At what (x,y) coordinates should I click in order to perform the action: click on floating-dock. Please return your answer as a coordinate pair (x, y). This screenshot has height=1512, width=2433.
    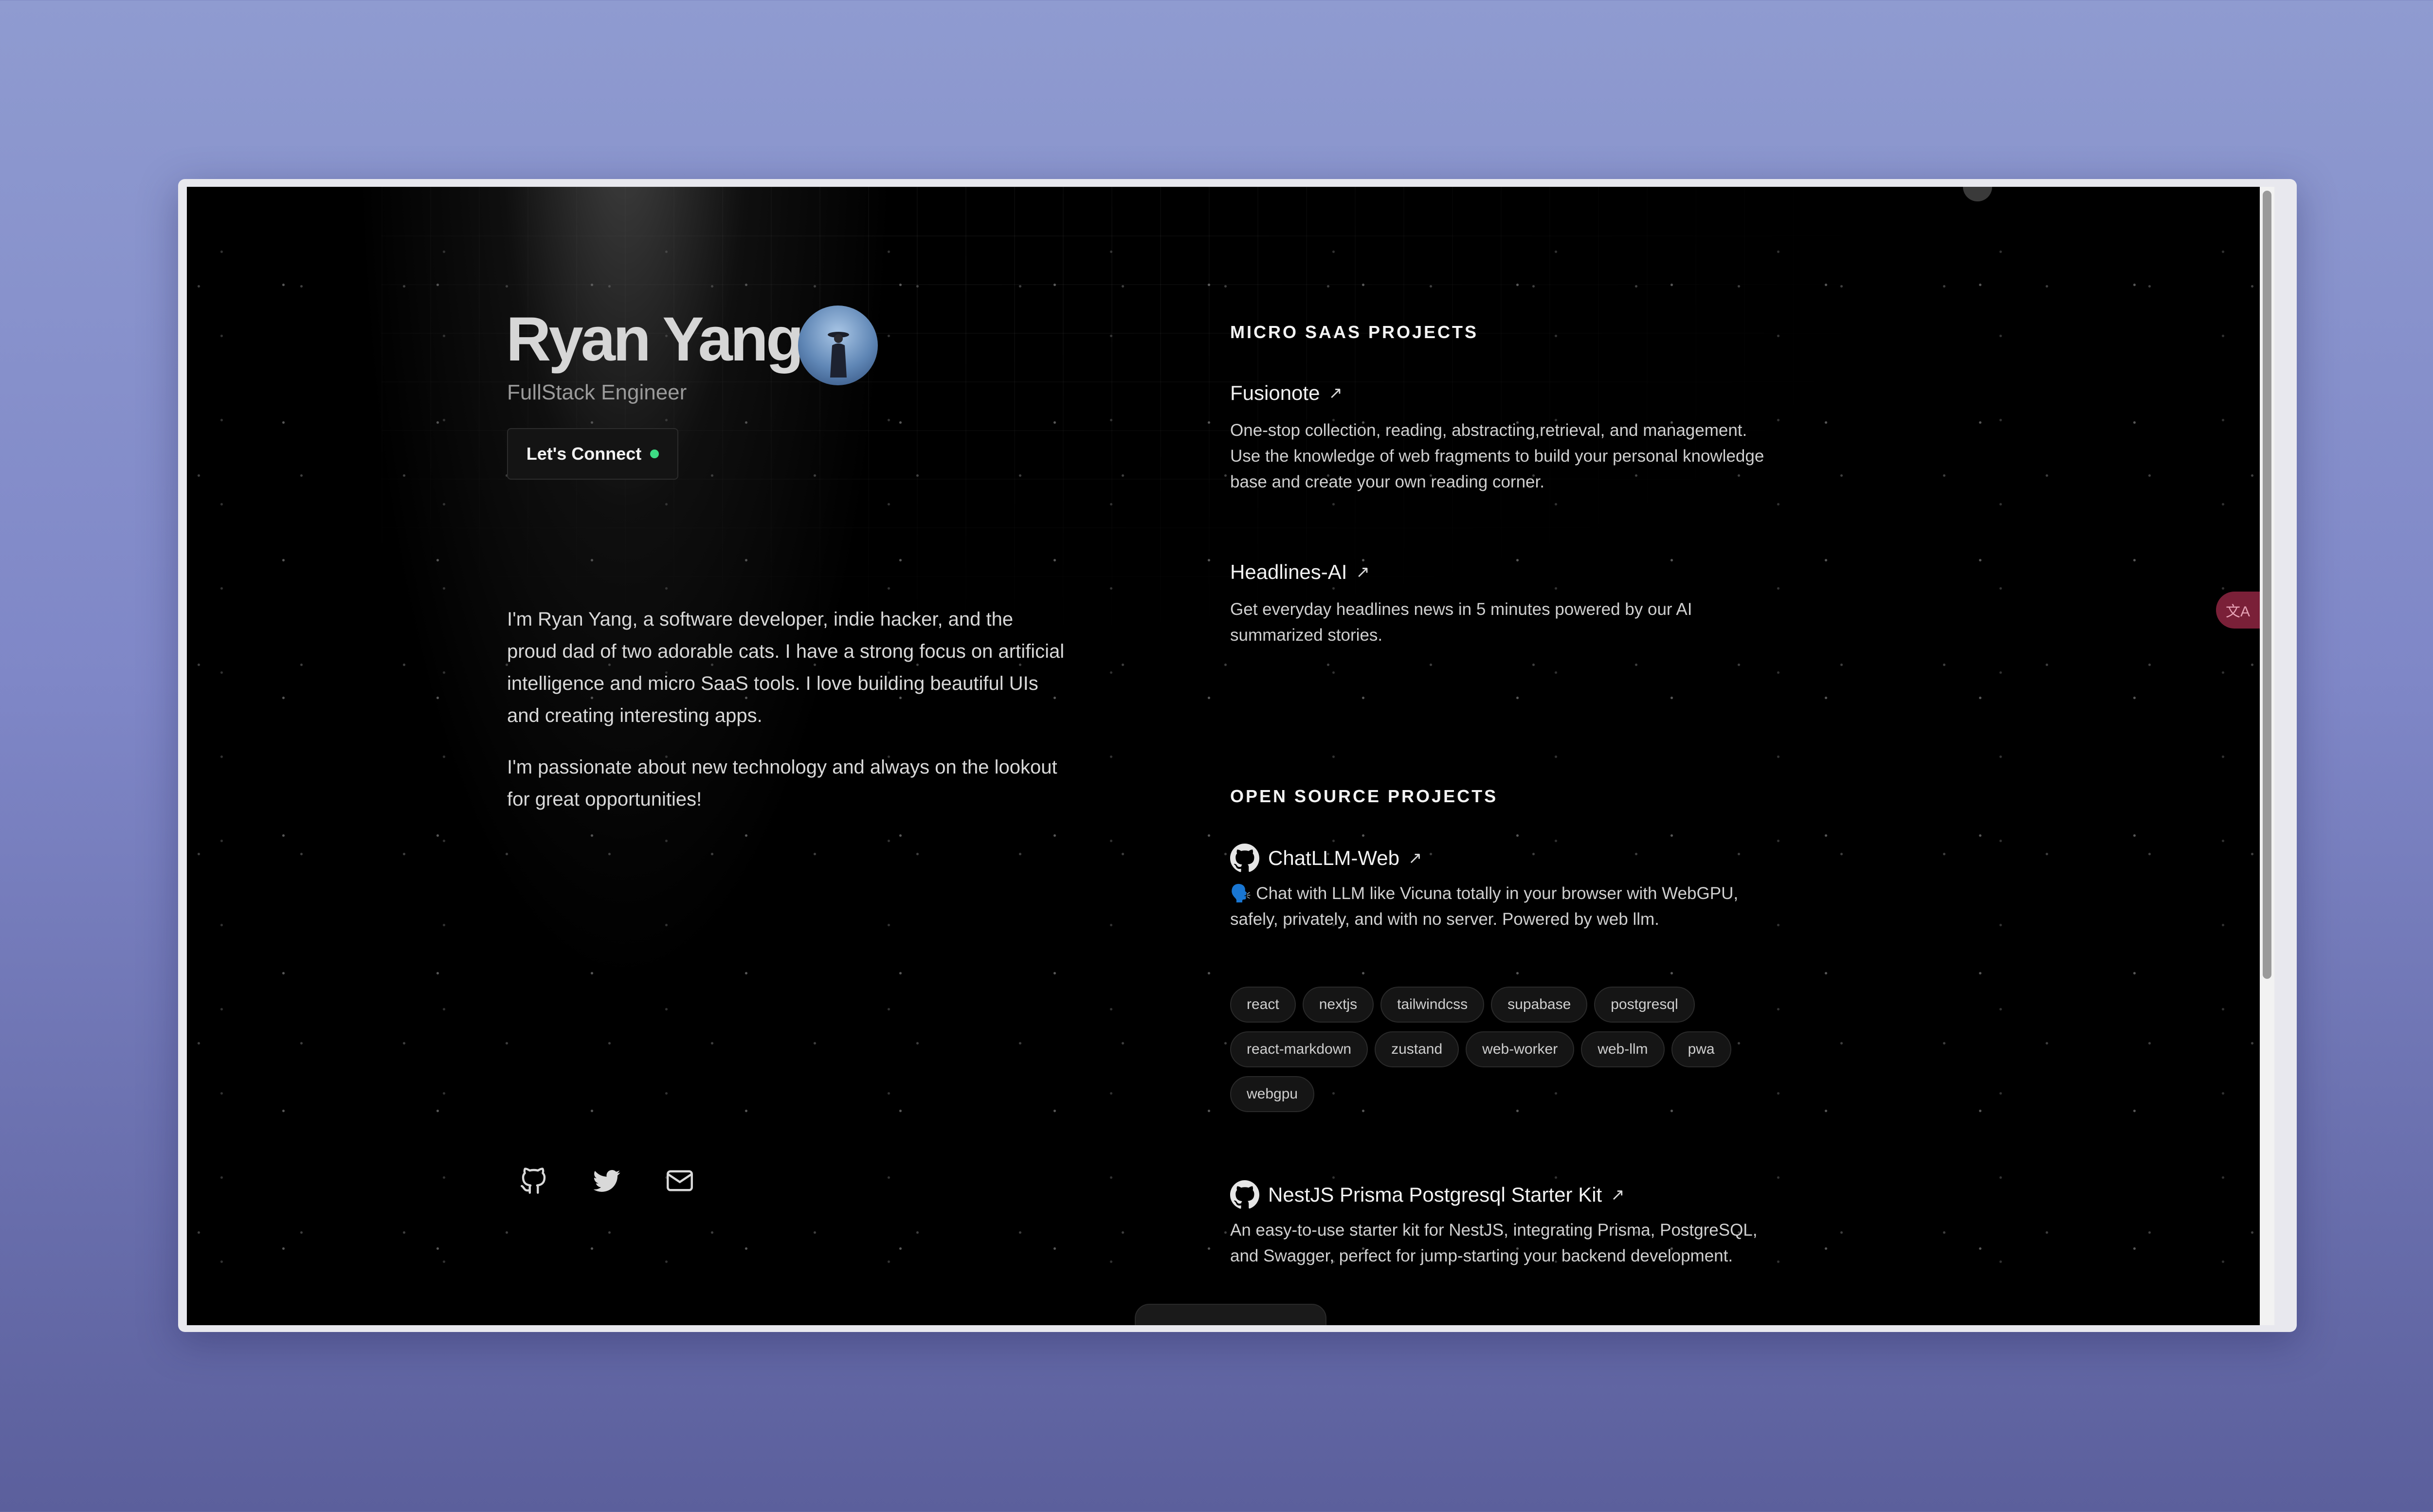
    Looking at the image, I should click on (1230, 1314).